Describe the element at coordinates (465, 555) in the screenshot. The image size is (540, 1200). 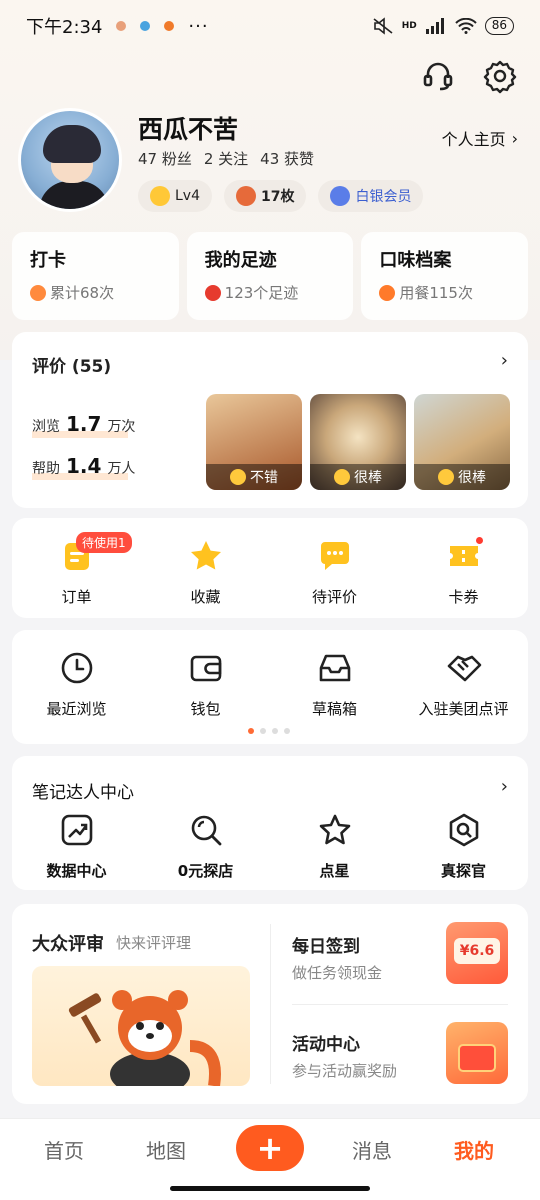
I see `ticket-icon` at that location.